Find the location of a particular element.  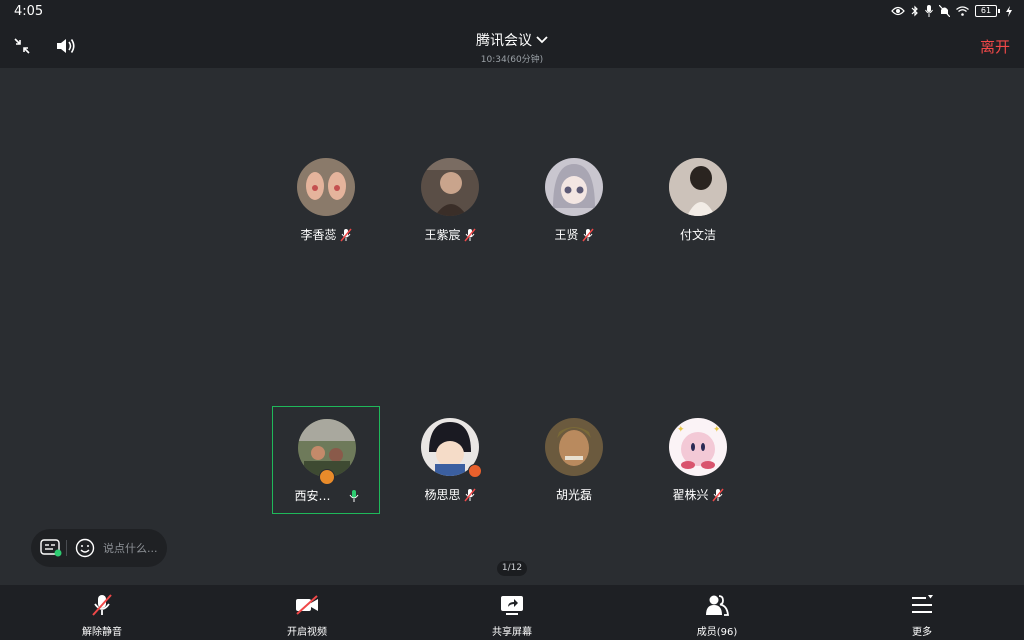

participant-tile: 付文洁 is located at coordinates (698, 200).